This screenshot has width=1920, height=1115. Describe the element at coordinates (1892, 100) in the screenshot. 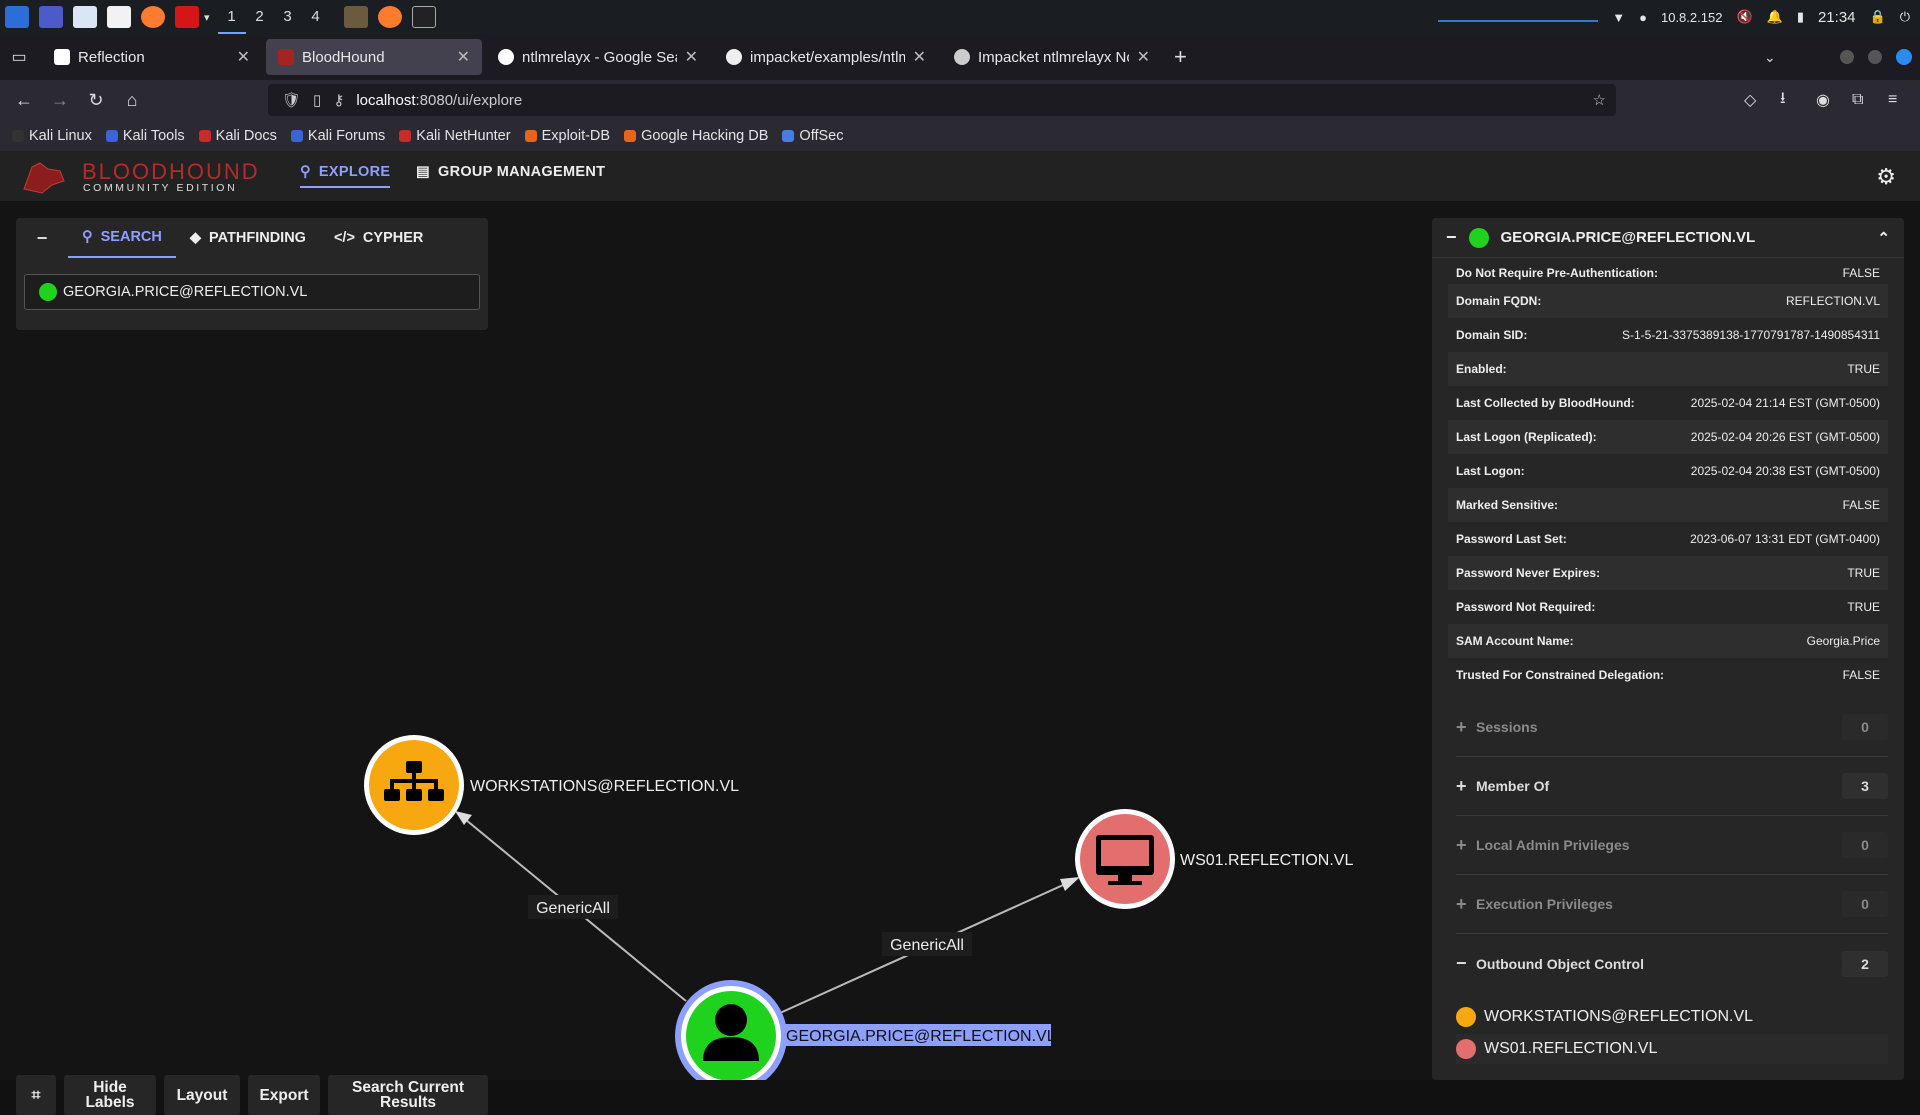

I see `menu-icon: ≡` at that location.